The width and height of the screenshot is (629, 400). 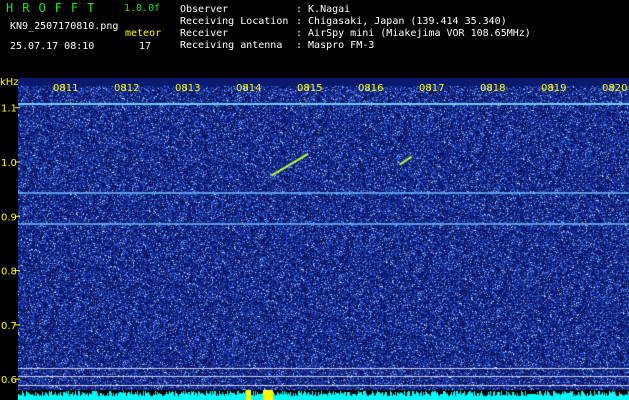 What do you see at coordinates (553, 88) in the screenshot?
I see `x-tick-label: 0819` at bounding box center [553, 88].